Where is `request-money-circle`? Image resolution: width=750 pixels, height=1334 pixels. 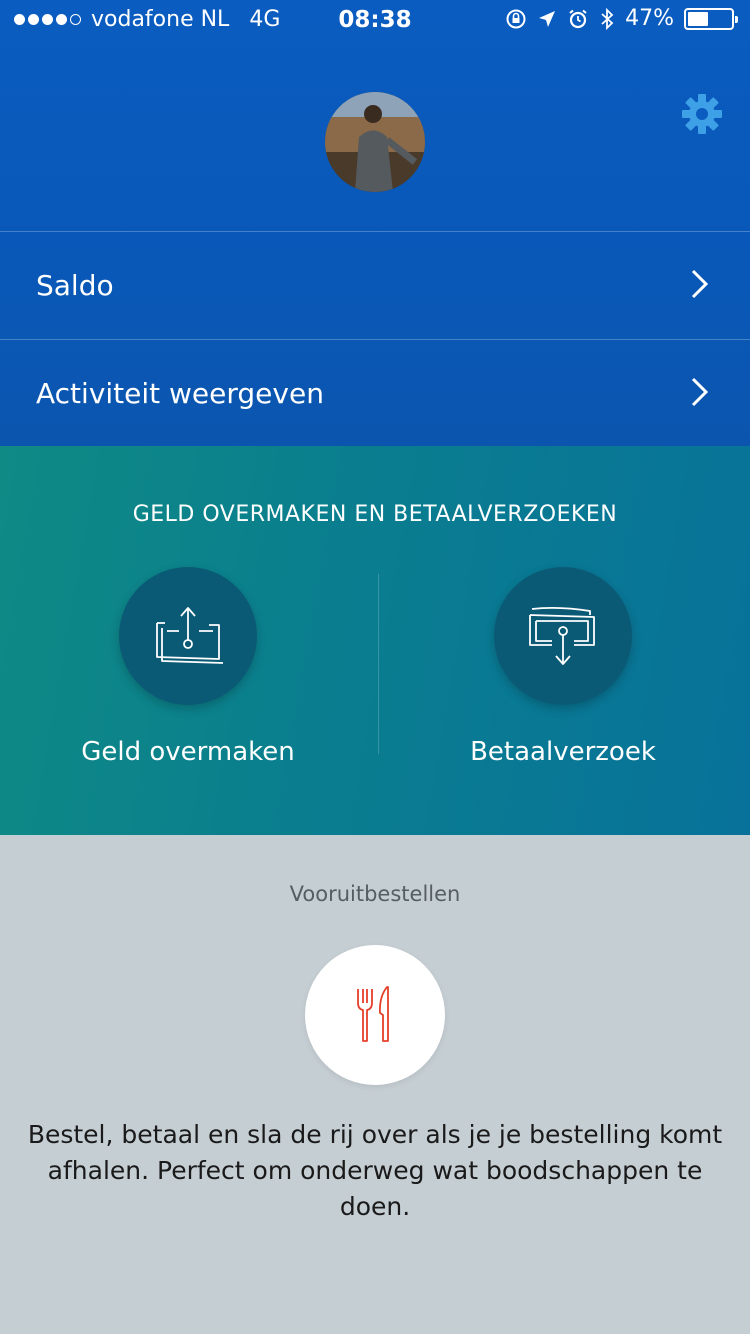 request-money-circle is located at coordinates (563, 636).